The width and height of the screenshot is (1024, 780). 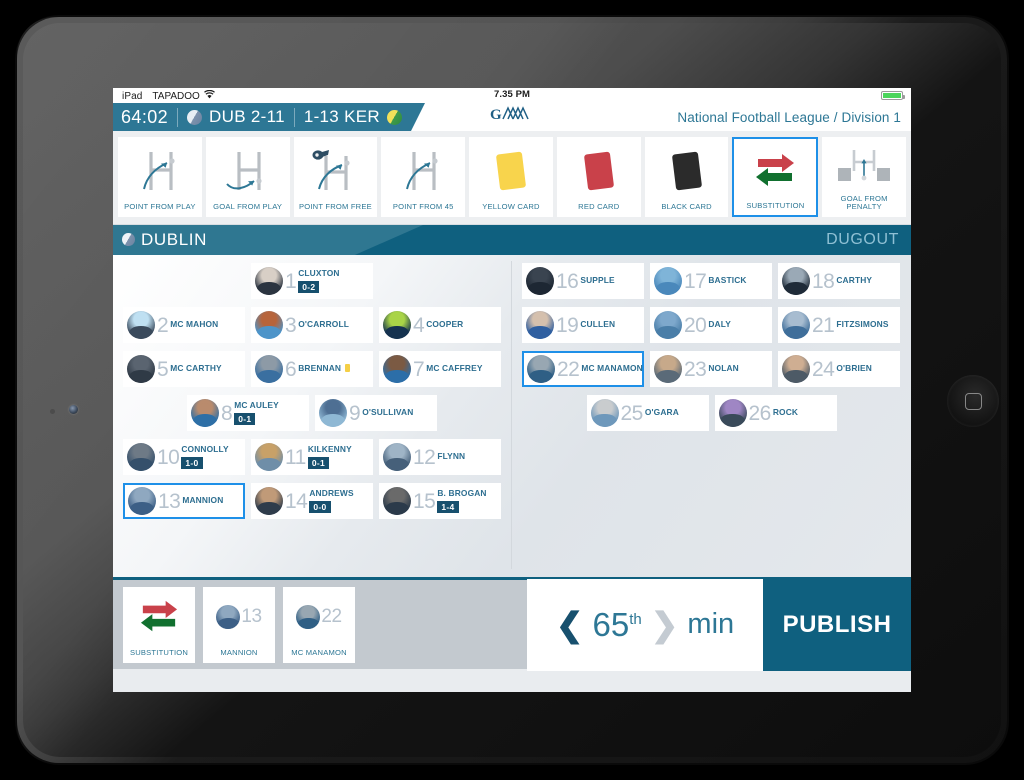 I want to click on player-card-13: 13 MANNION, so click(x=184, y=501).